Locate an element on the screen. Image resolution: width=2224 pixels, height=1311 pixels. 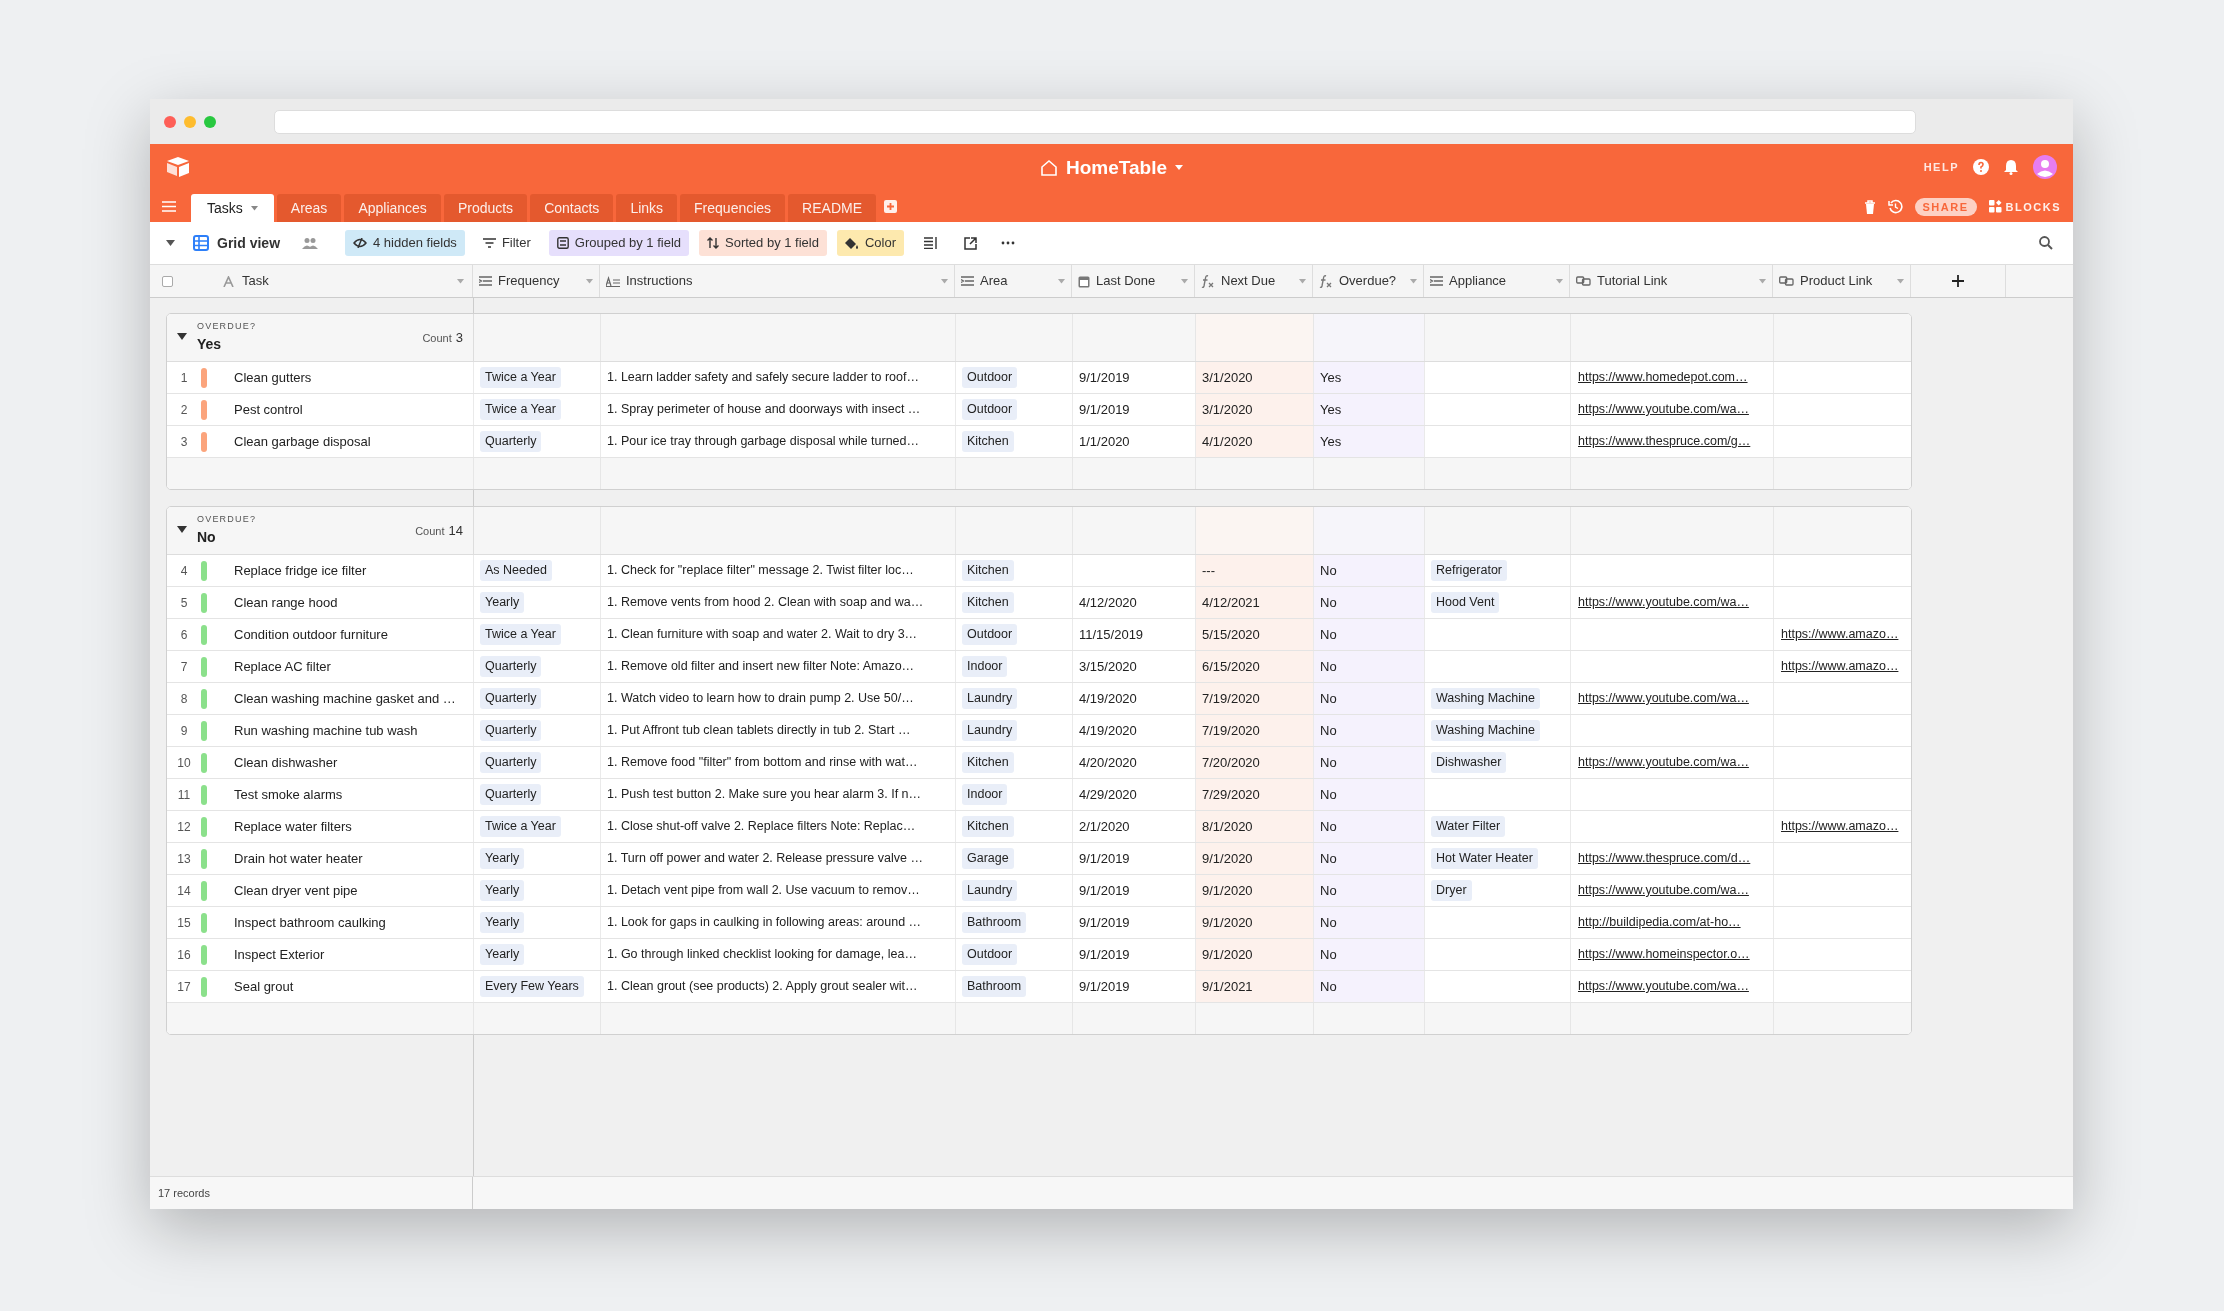
add-table-icon is located at coordinates (890, 206).